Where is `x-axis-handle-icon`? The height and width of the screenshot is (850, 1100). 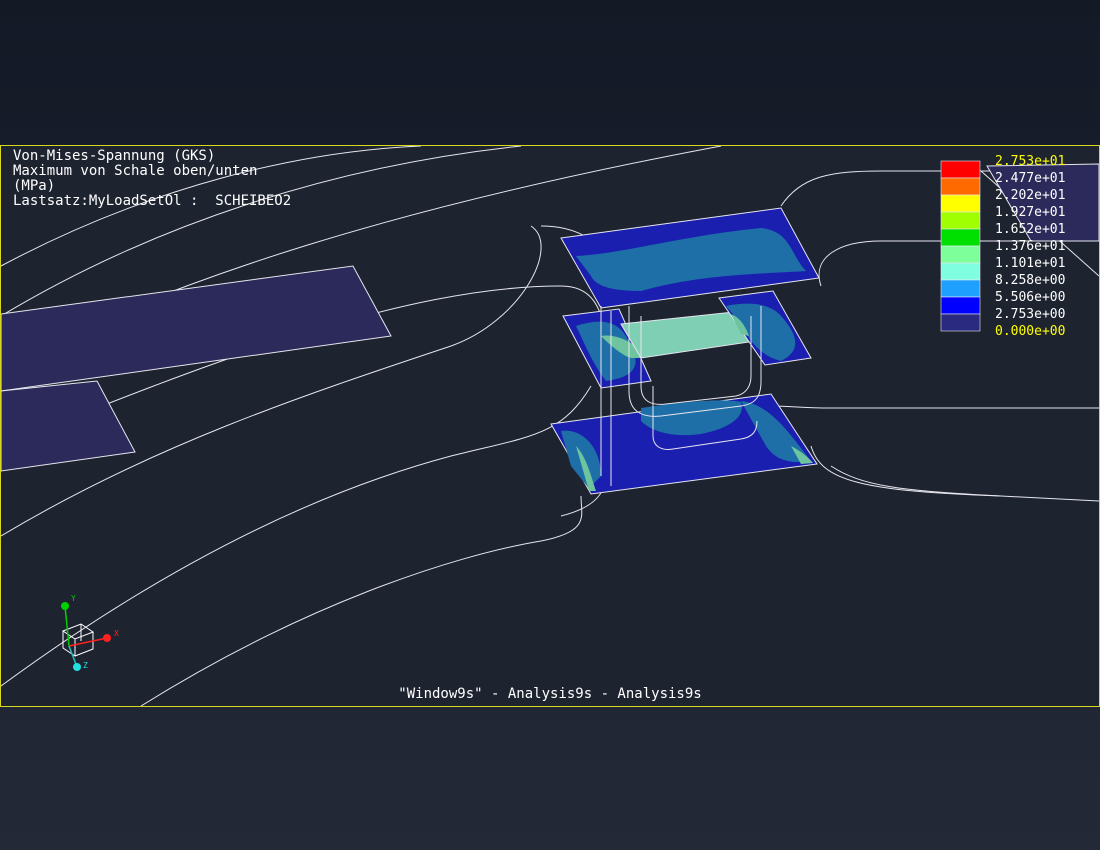 x-axis-handle-icon is located at coordinates (107, 638).